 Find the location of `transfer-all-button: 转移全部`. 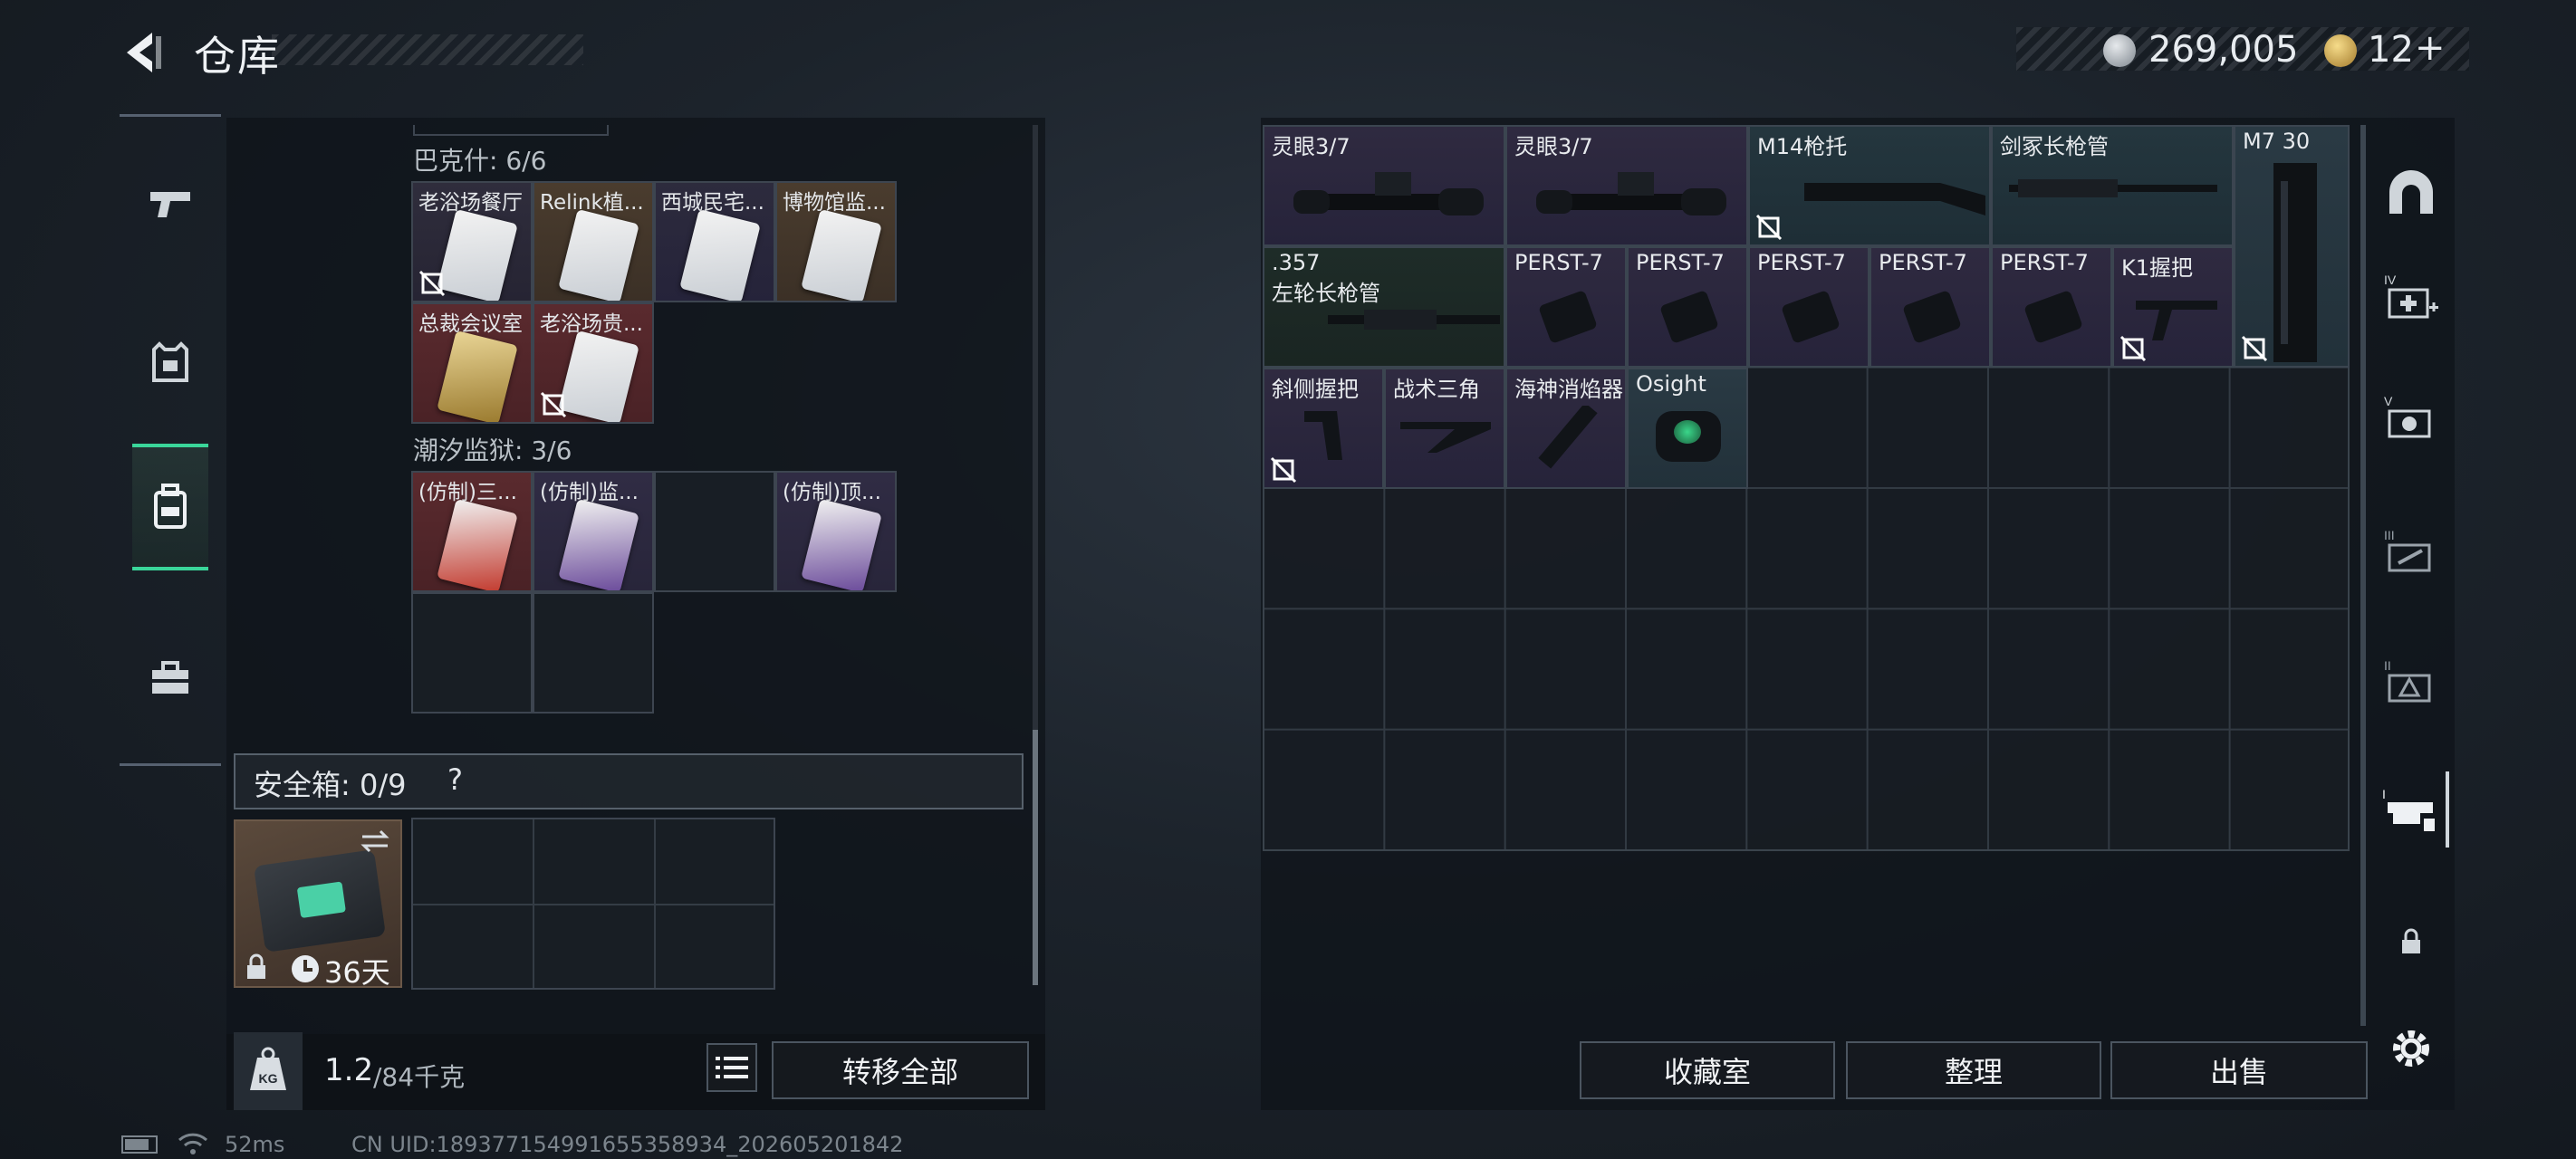

transfer-all-button: 转移全部 is located at coordinates (900, 1070).